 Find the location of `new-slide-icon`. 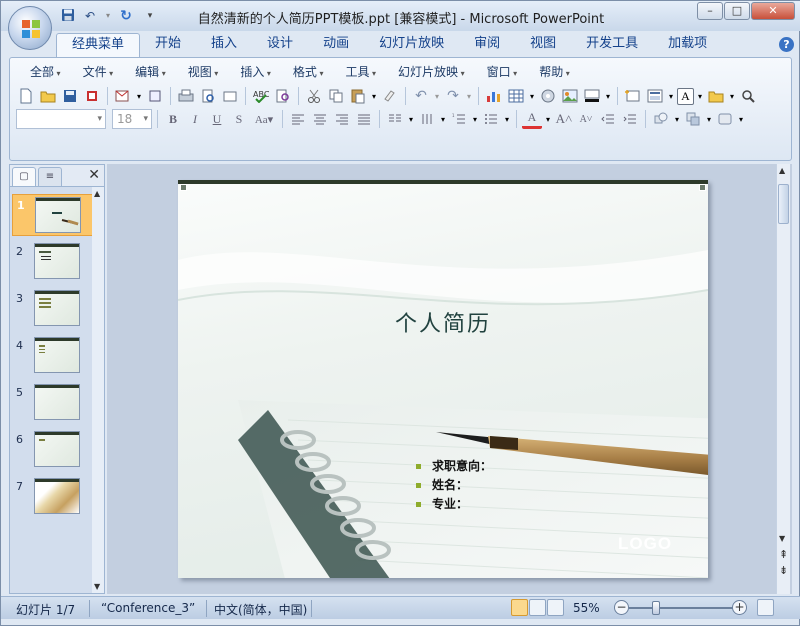

new-slide-icon is located at coordinates (633, 96).